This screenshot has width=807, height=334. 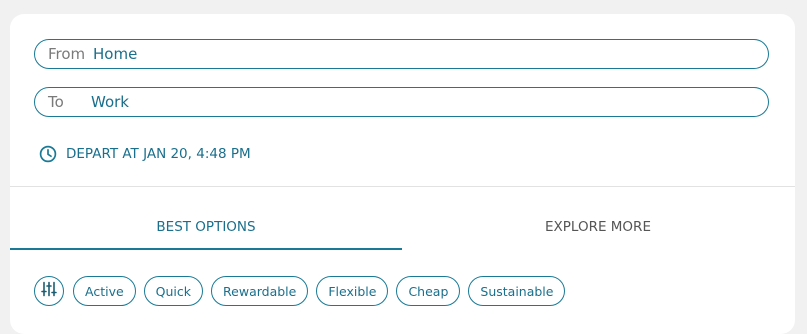 I want to click on chip-rewardable: Rewardable, so click(x=260, y=291).